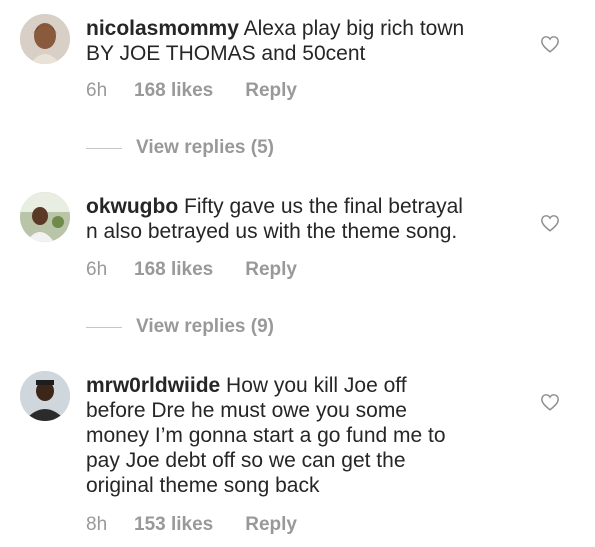  I want to click on view-replies-label: View replies (5), so click(205, 148).